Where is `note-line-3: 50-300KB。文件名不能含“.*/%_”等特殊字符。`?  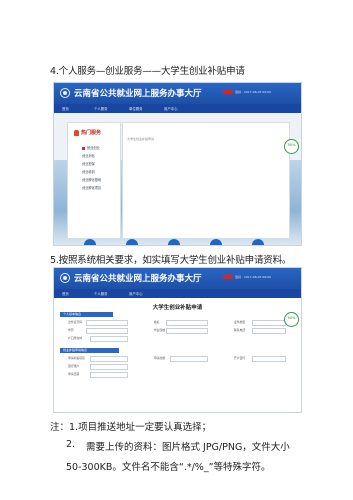
note-line-3: 50-300KB。文件名不能含“.*/%_”等特殊字符。 is located at coordinates (168, 467).